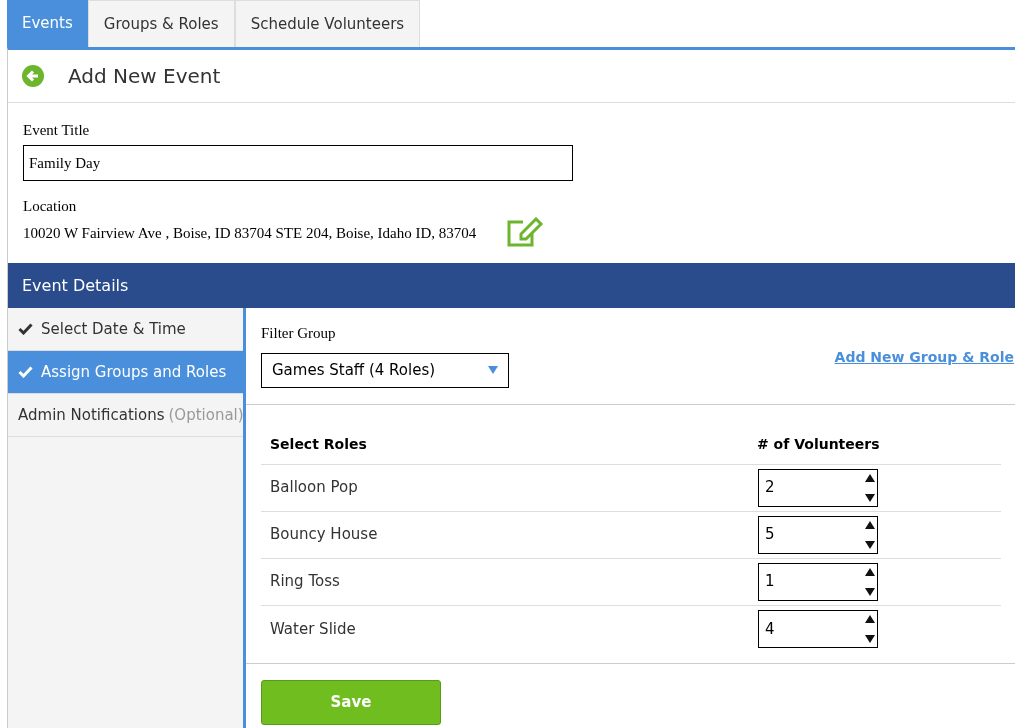 This screenshot has width=1015, height=728. What do you see at coordinates (75, 285) in the screenshot?
I see `section-title: Event Details` at bounding box center [75, 285].